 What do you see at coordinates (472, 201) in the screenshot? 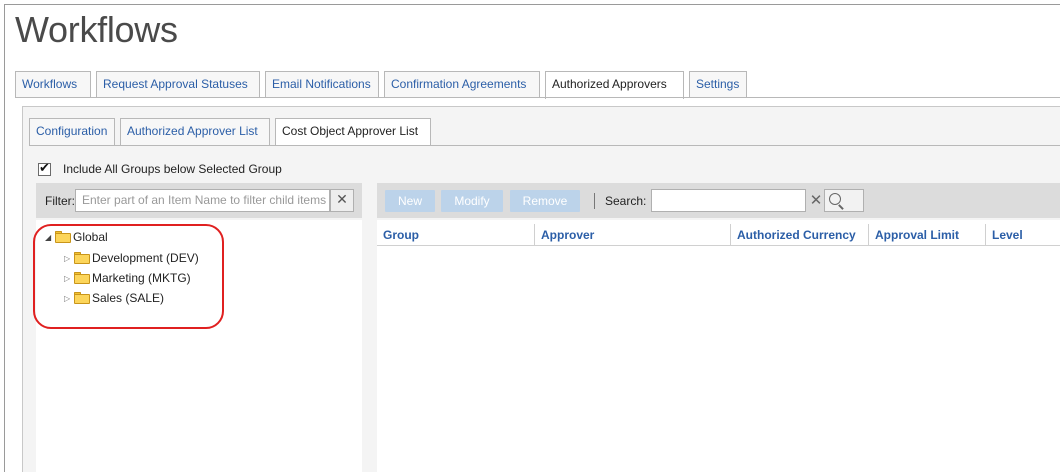
I see `modify-button: Modify` at bounding box center [472, 201].